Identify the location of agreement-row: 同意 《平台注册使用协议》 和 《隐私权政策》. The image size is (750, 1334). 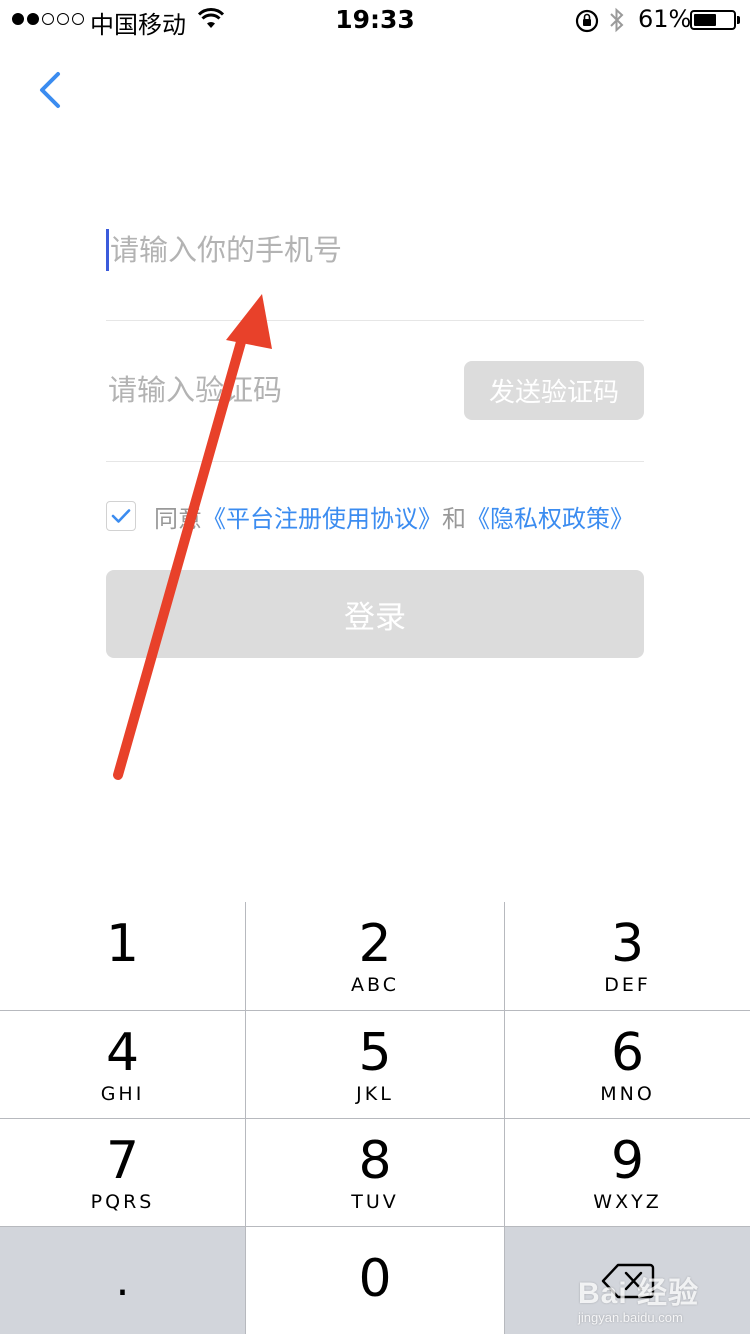
(370, 516).